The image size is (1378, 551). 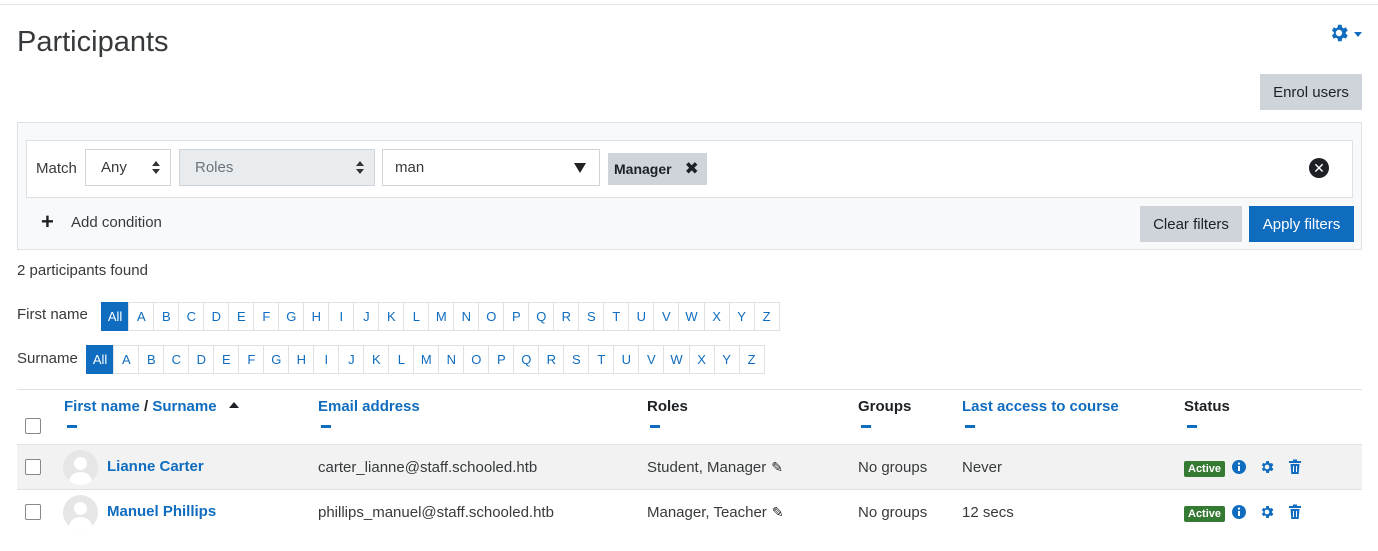 I want to click on add-condition-label: Add condition, so click(x=116, y=222).